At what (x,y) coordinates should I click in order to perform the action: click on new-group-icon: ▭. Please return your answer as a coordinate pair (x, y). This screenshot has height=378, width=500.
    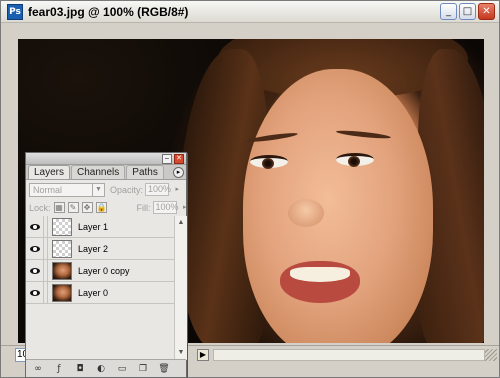
    Looking at the image, I should click on (122, 369).